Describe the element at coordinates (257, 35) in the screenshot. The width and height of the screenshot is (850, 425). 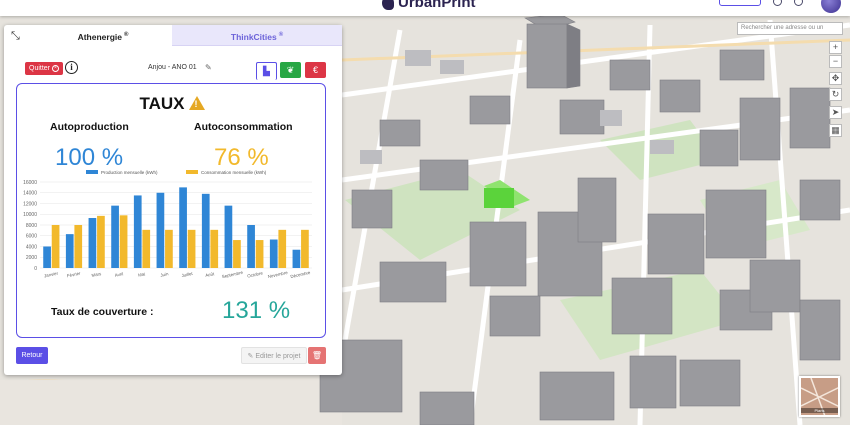
I see `tab-thinkcities: ThinkCities ®` at that location.